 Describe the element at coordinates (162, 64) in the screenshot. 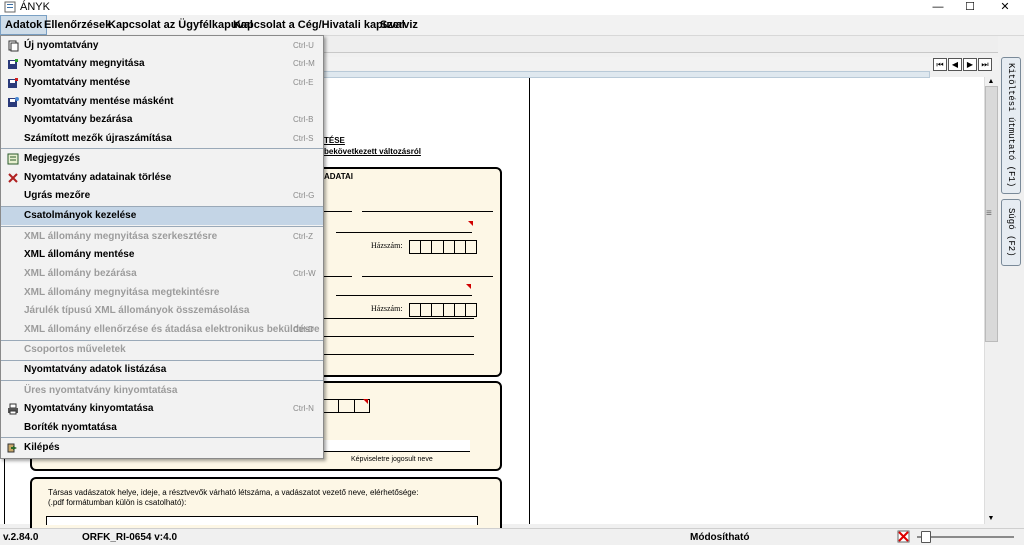

I see `menuitem-nyomtatvany-megnyitasa: Nyomtatvány megnyitása Ctrl-M` at that location.